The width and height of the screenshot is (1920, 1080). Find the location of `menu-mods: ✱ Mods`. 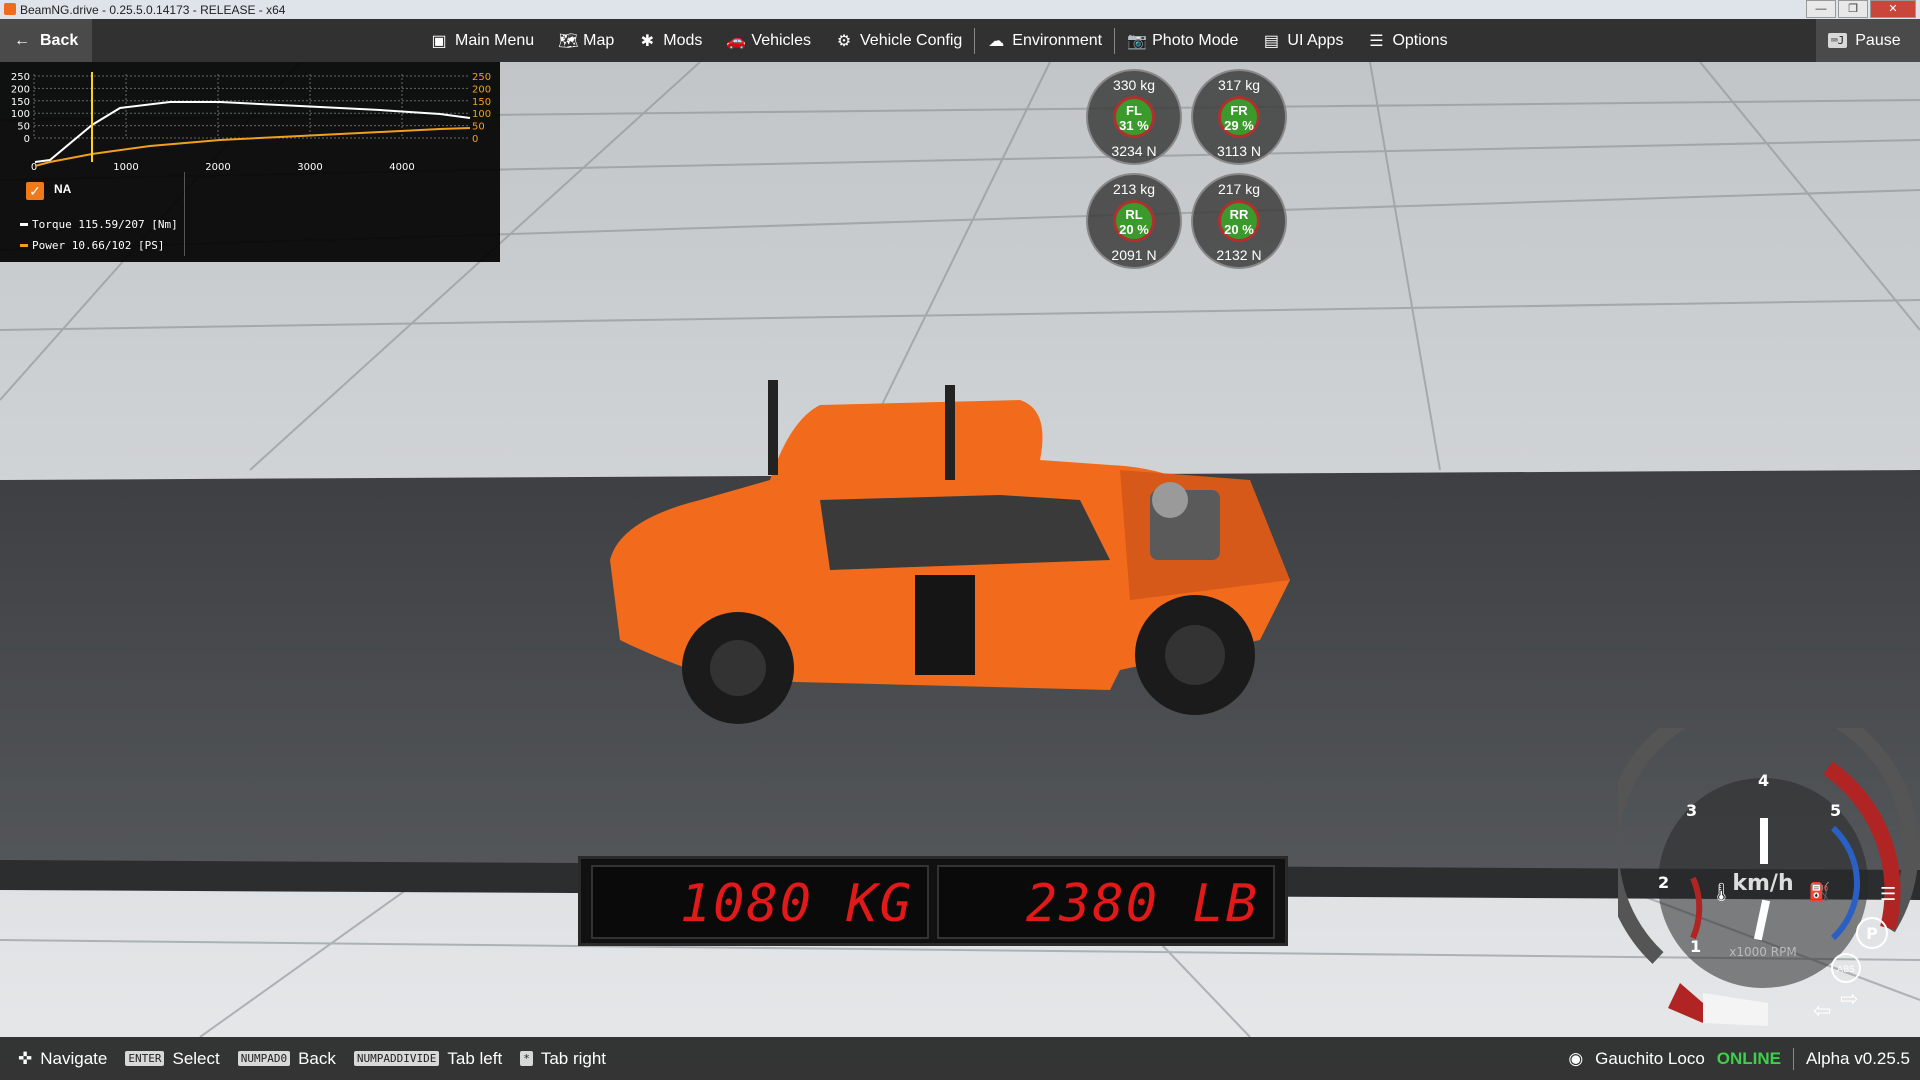

menu-mods: ✱ Mods is located at coordinates (670, 40).